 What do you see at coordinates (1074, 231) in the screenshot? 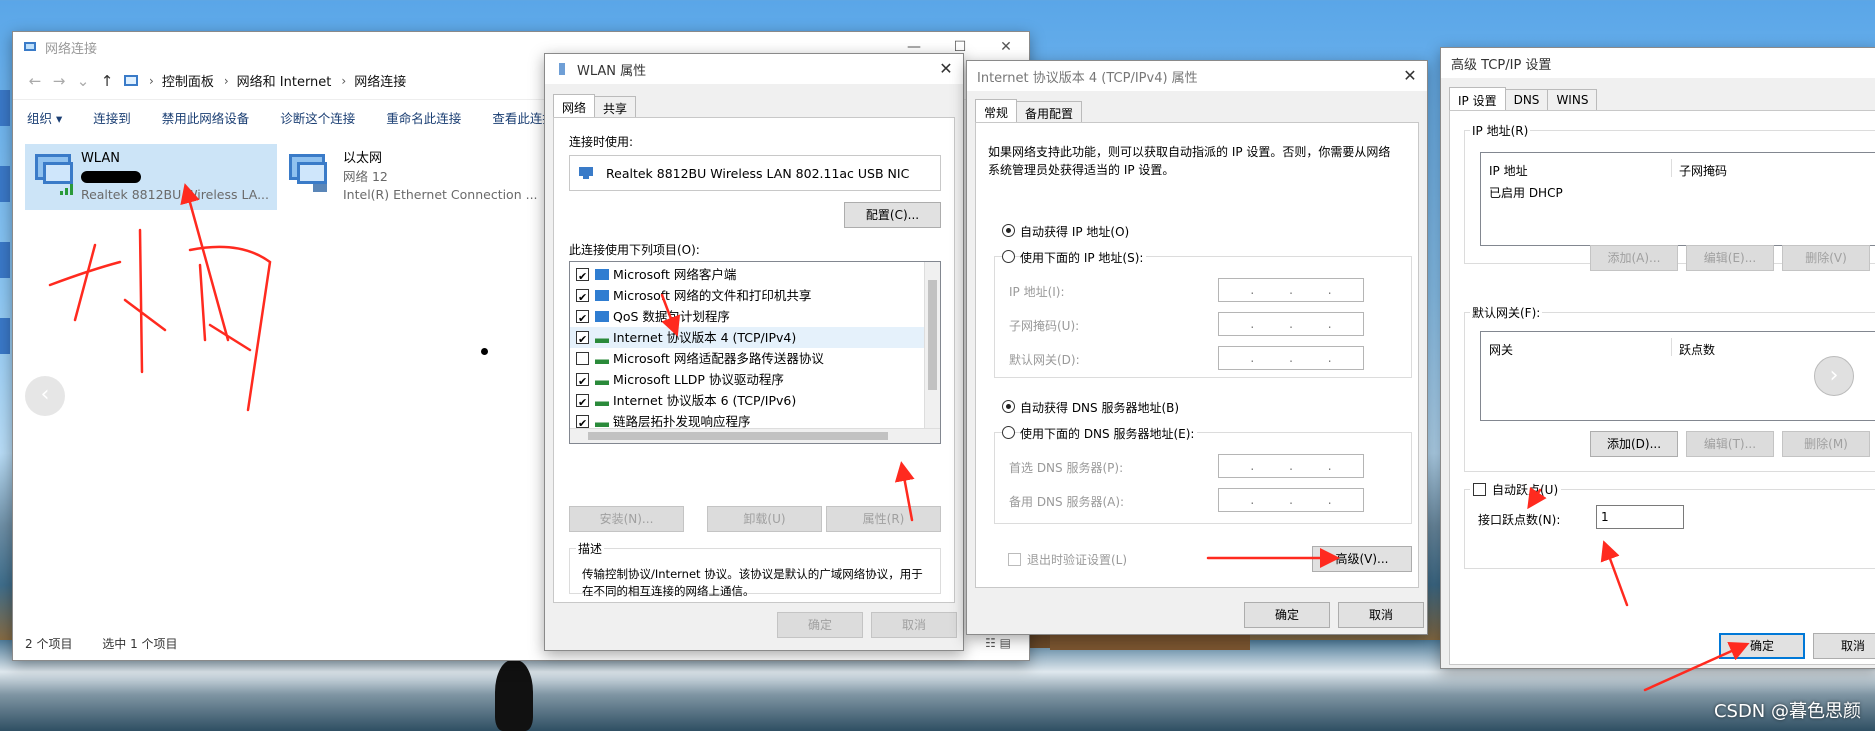
I see `auto-ip-label: 自动获得 IP 地址(O)` at bounding box center [1074, 231].